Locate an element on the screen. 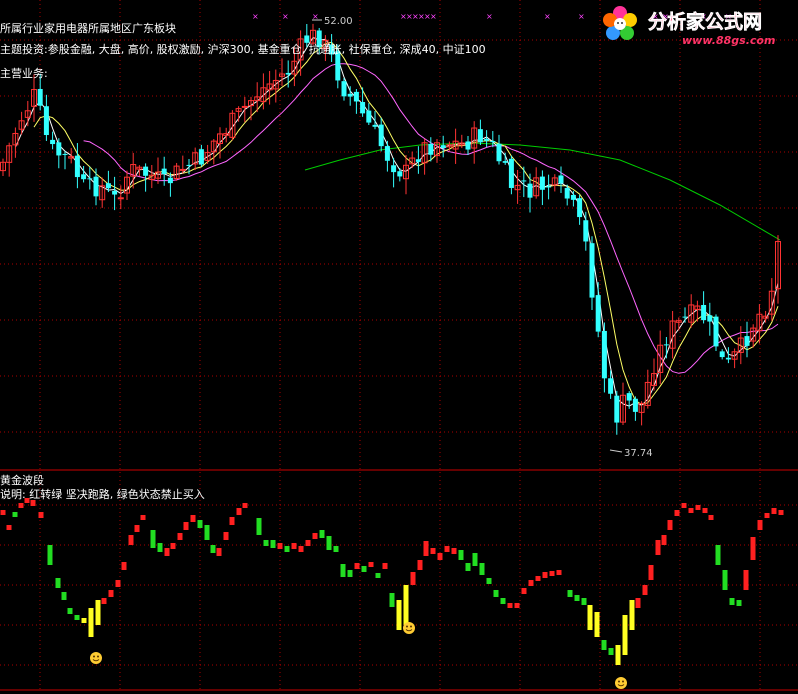 The width and height of the screenshot is (798, 694). site-logo: 分析家公式网 www.88gs.com is located at coordinates (697, 25).